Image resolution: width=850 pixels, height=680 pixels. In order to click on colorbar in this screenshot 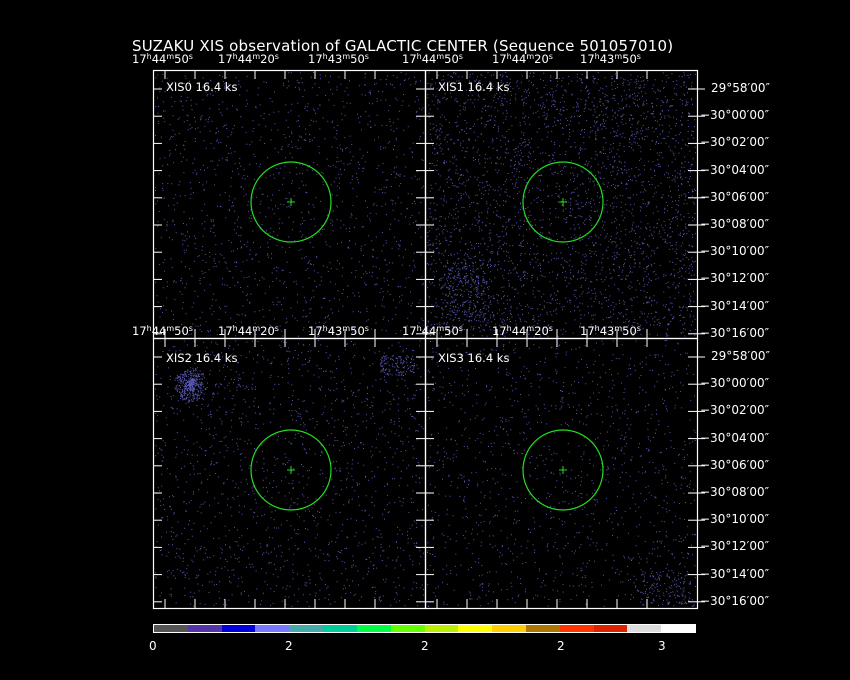, I will do `click(424, 628)`.